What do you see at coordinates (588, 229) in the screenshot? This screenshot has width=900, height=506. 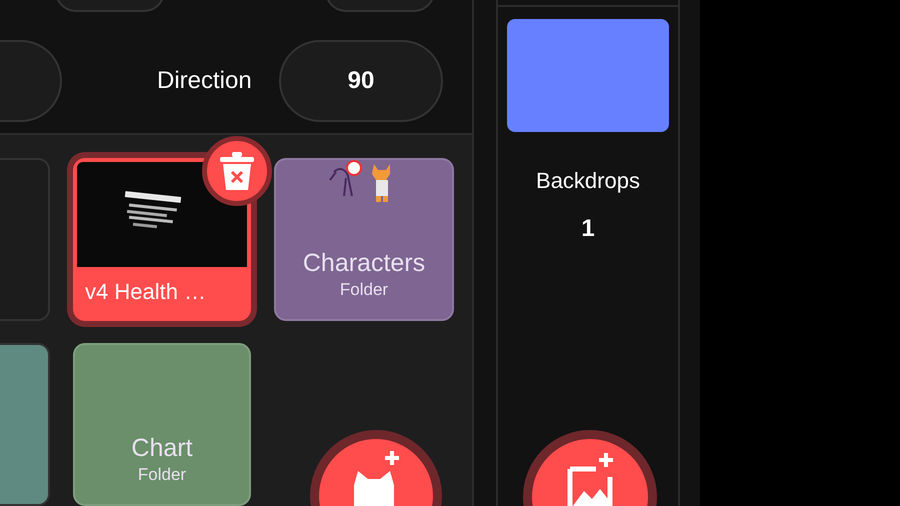 I see `backdrop-count: 1` at bounding box center [588, 229].